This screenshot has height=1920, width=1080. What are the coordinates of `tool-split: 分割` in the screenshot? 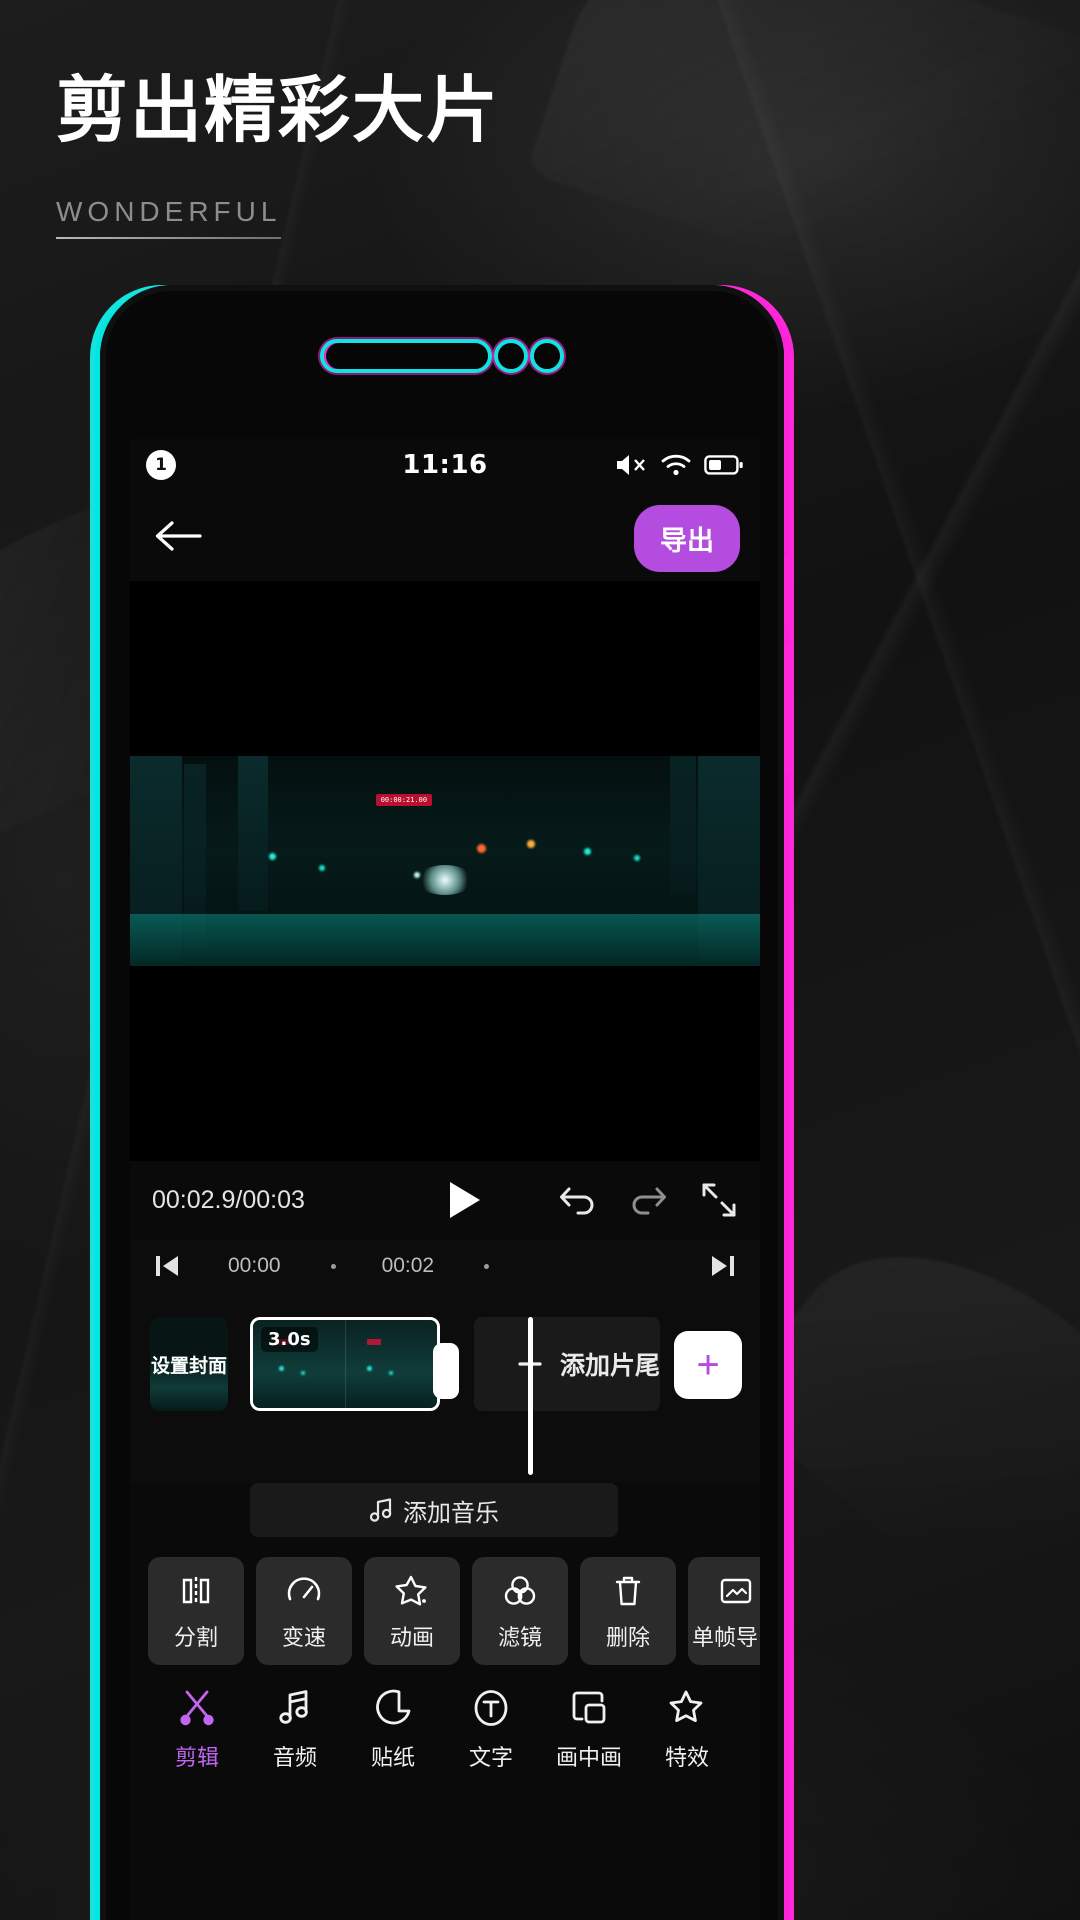 It's located at (196, 1611).